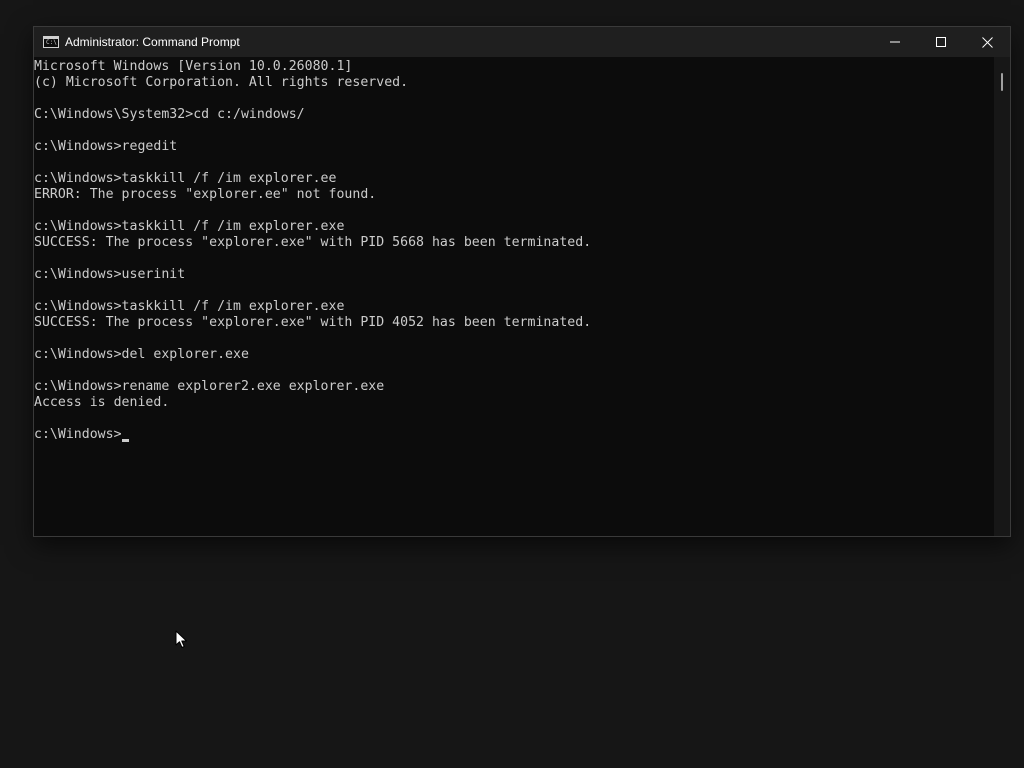  Describe the element at coordinates (522, 42) in the screenshot. I see `title-bar: C:\ Administrator: Command Prompt` at that location.